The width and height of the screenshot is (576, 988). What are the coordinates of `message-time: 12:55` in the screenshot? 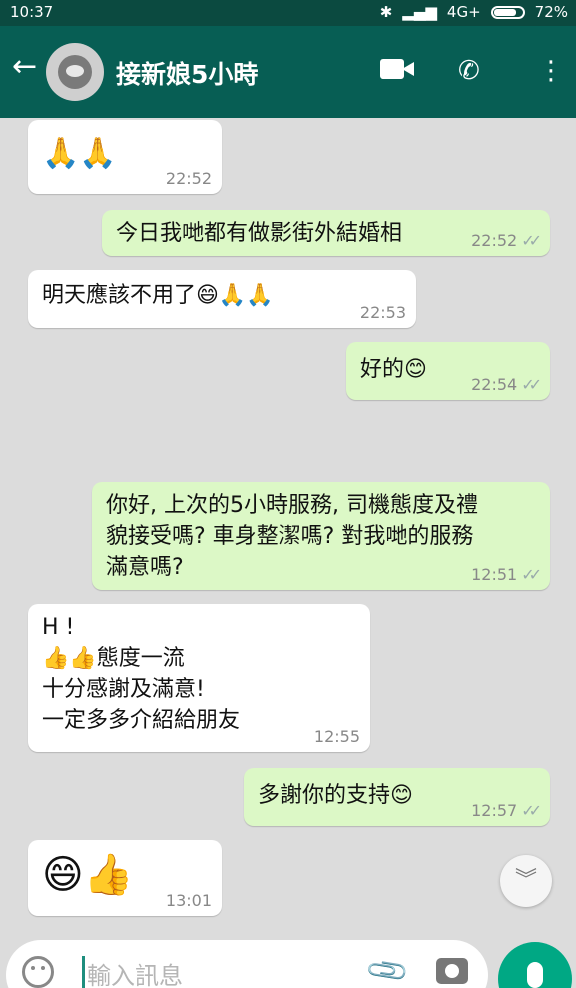 It's located at (336, 736).